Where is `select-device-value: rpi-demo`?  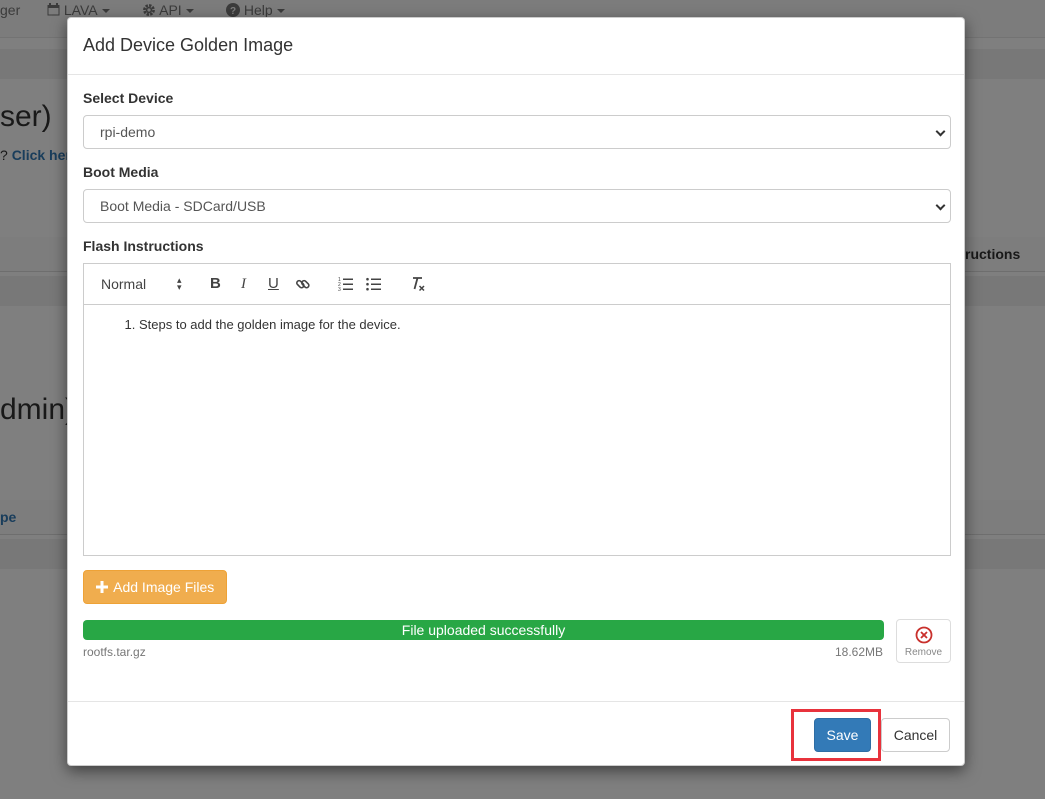 select-device-value: rpi-demo is located at coordinates (128, 132).